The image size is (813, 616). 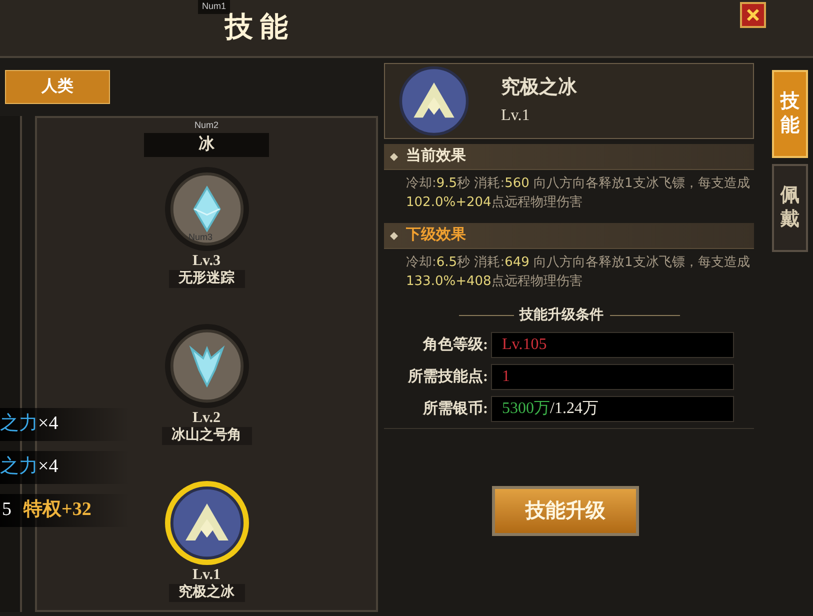 I want to click on requirement-label: 角色等级:, so click(x=455, y=345).